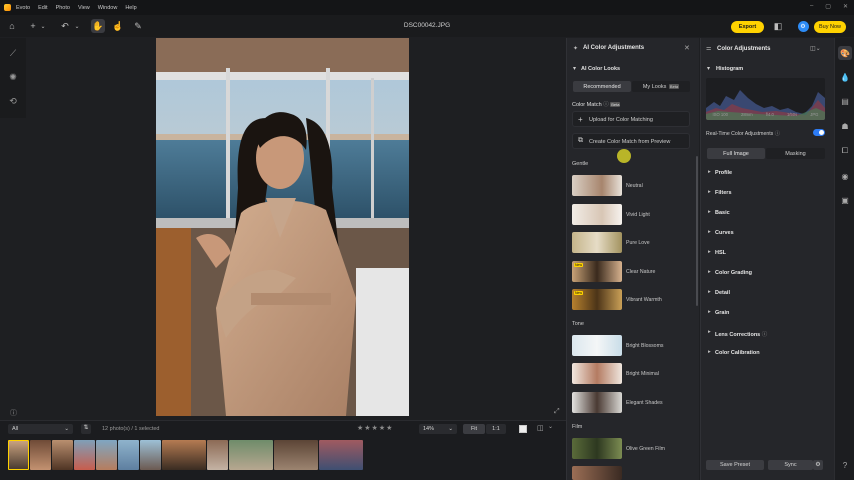 This screenshot has height=480, width=854. Describe the element at coordinates (747, 27) in the screenshot. I see `export-button: Export` at that location.